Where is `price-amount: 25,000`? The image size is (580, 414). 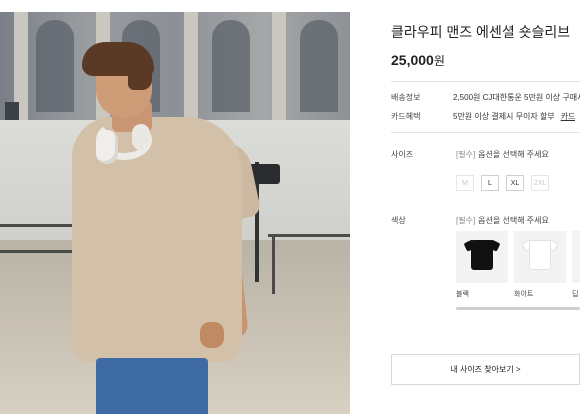
price-amount: 25,000 is located at coordinates (412, 60).